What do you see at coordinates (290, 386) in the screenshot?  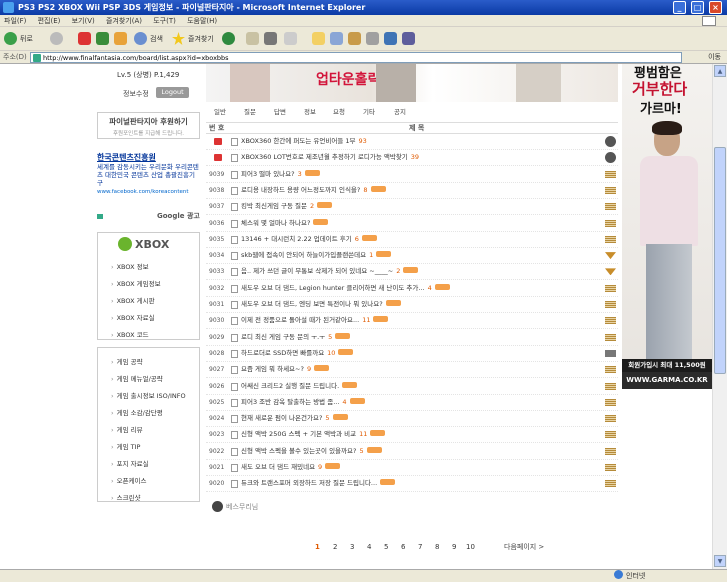 I see `post-title: 어쌔신 크리드2 실행 질문 드립니다.` at bounding box center [290, 386].